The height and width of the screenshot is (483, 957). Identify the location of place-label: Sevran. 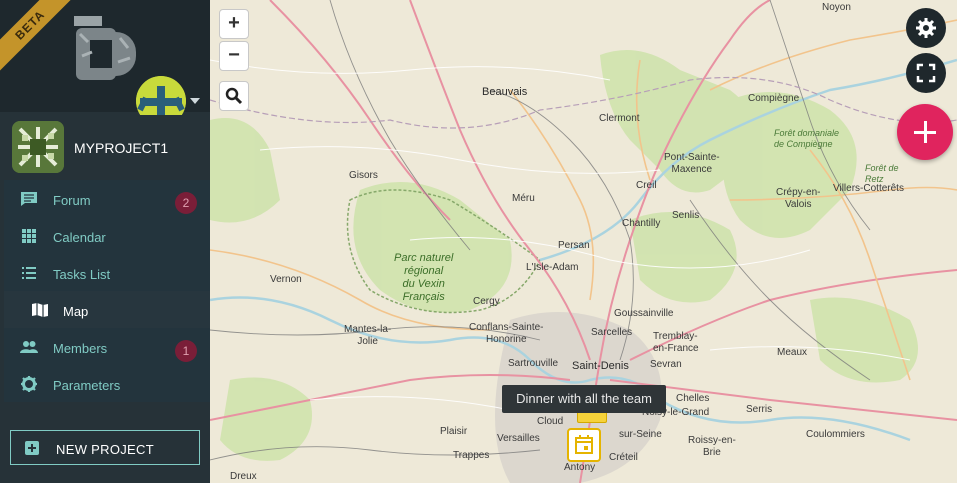
(666, 364).